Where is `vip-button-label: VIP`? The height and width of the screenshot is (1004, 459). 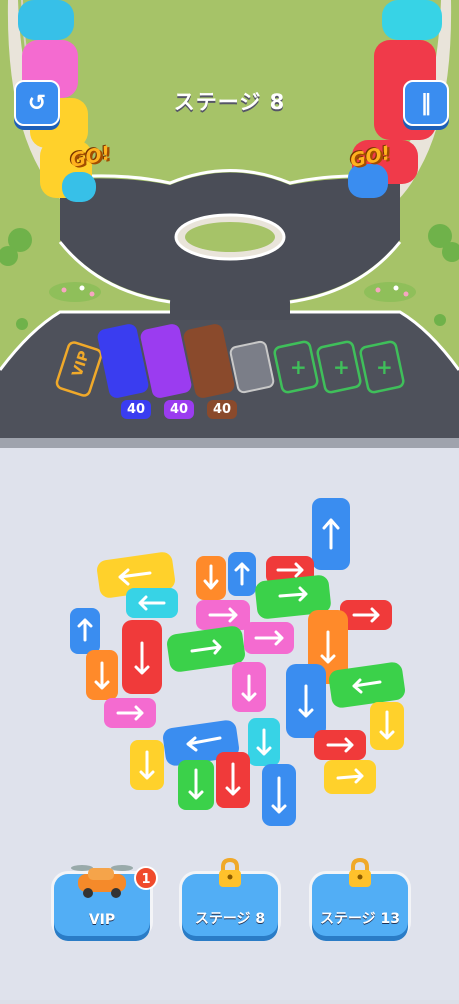 vip-button-label: VIP is located at coordinates (102, 920).